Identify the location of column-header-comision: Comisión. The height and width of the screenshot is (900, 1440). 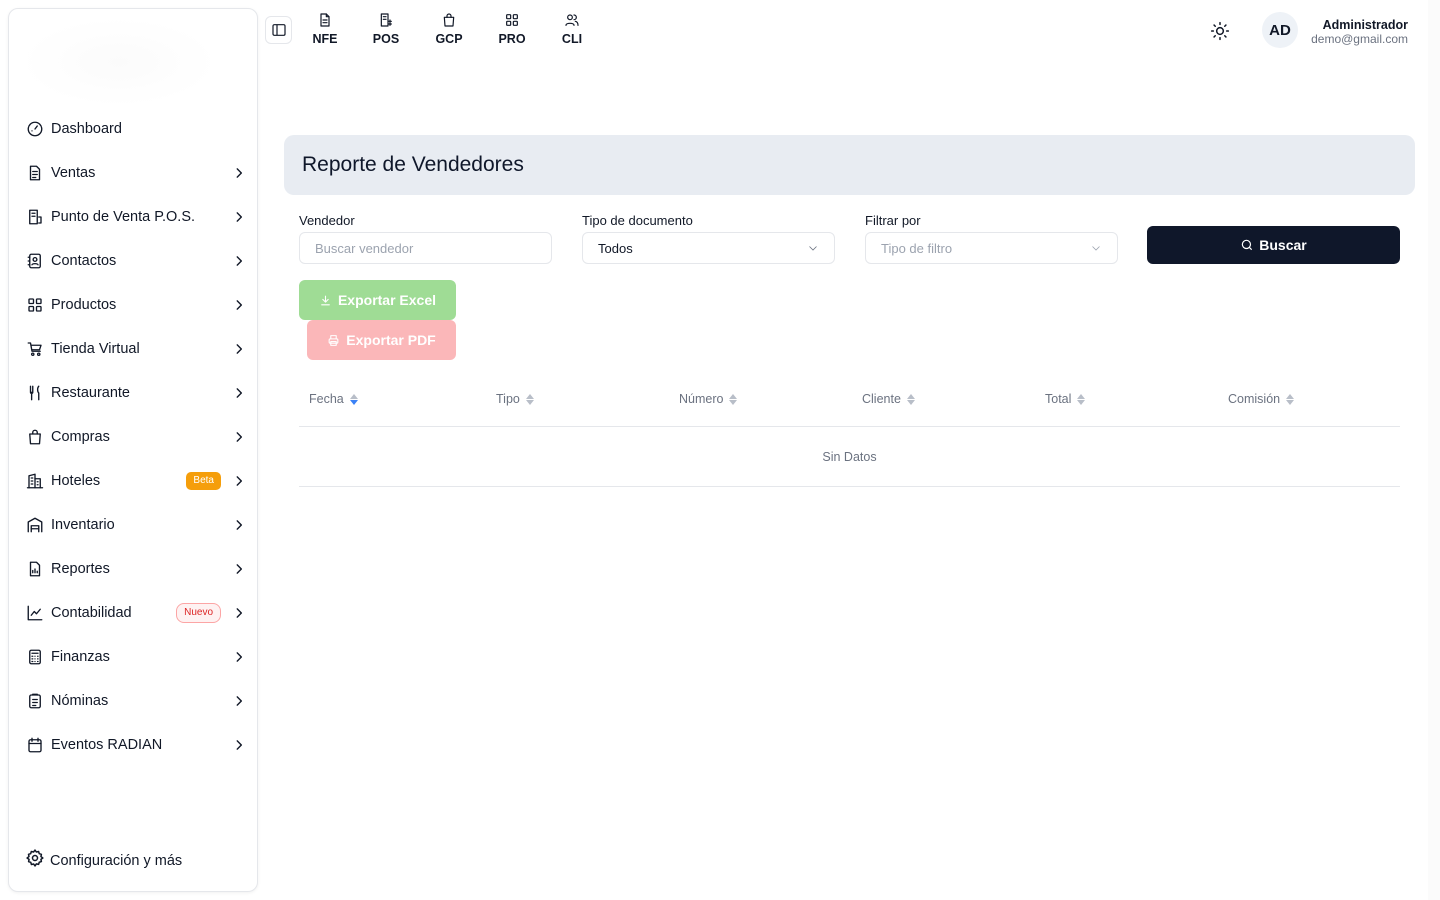
(1261, 399).